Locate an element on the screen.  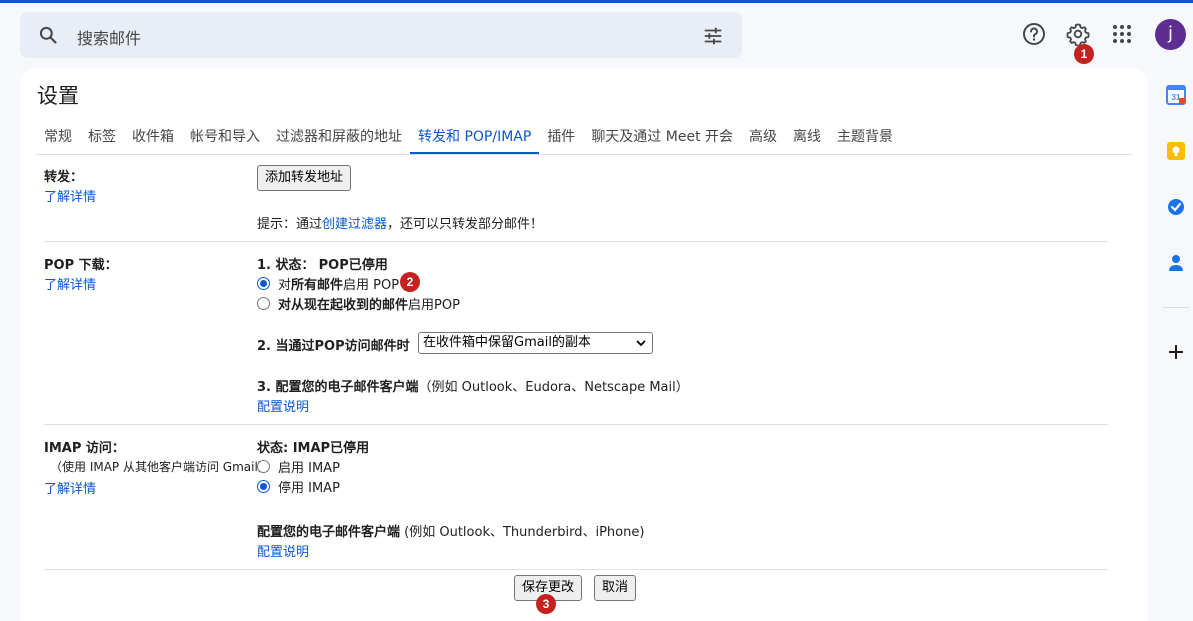
imap-status: 状态: IMAP已停用 is located at coordinates (313, 446).